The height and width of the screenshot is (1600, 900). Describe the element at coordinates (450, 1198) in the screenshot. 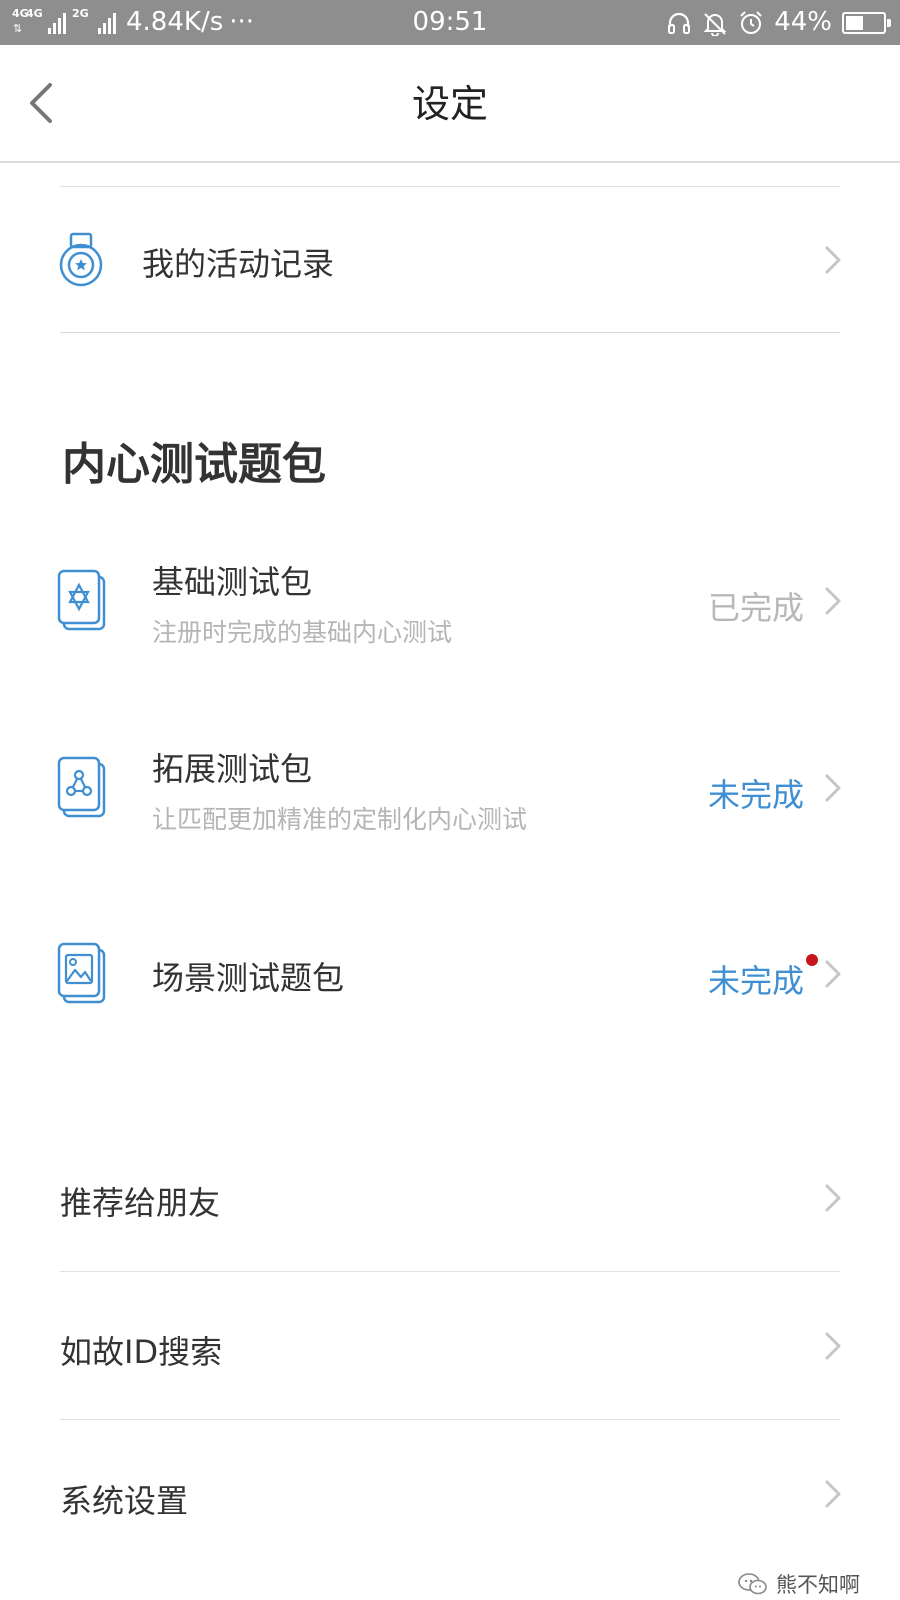

I see `menu-item-recommend: 推荐给朋友` at that location.